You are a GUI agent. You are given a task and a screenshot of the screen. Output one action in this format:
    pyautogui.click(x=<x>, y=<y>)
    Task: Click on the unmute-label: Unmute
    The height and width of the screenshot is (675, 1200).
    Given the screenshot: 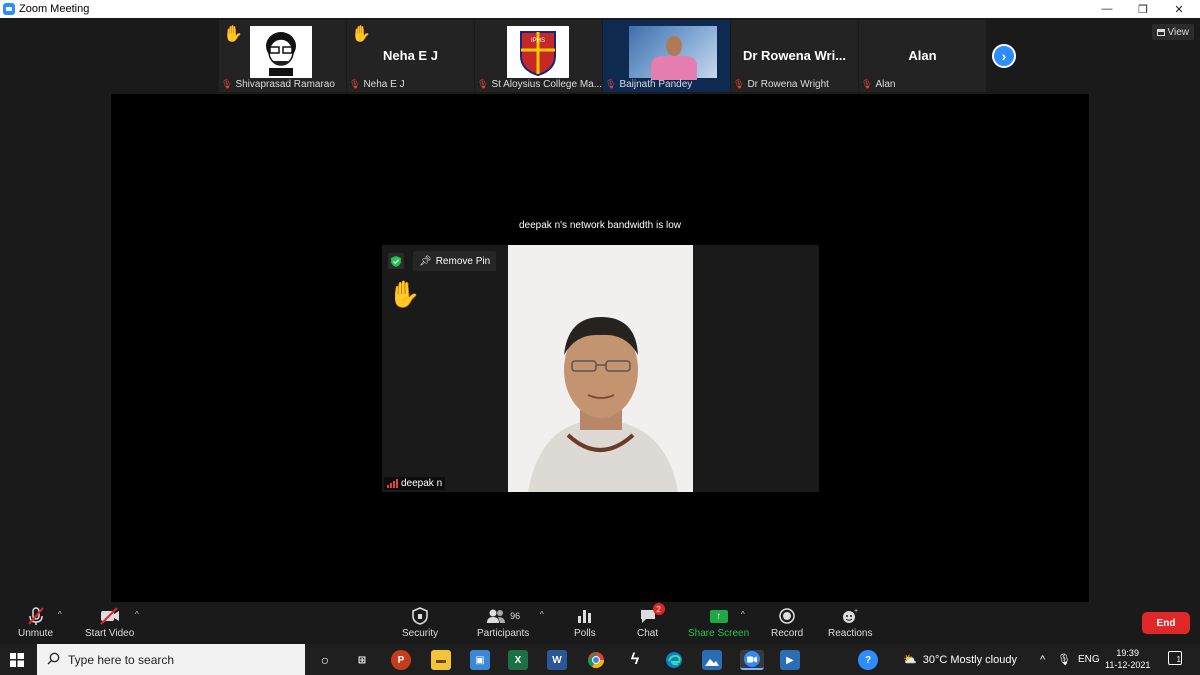 What is the action you would take?
    pyautogui.click(x=36, y=633)
    